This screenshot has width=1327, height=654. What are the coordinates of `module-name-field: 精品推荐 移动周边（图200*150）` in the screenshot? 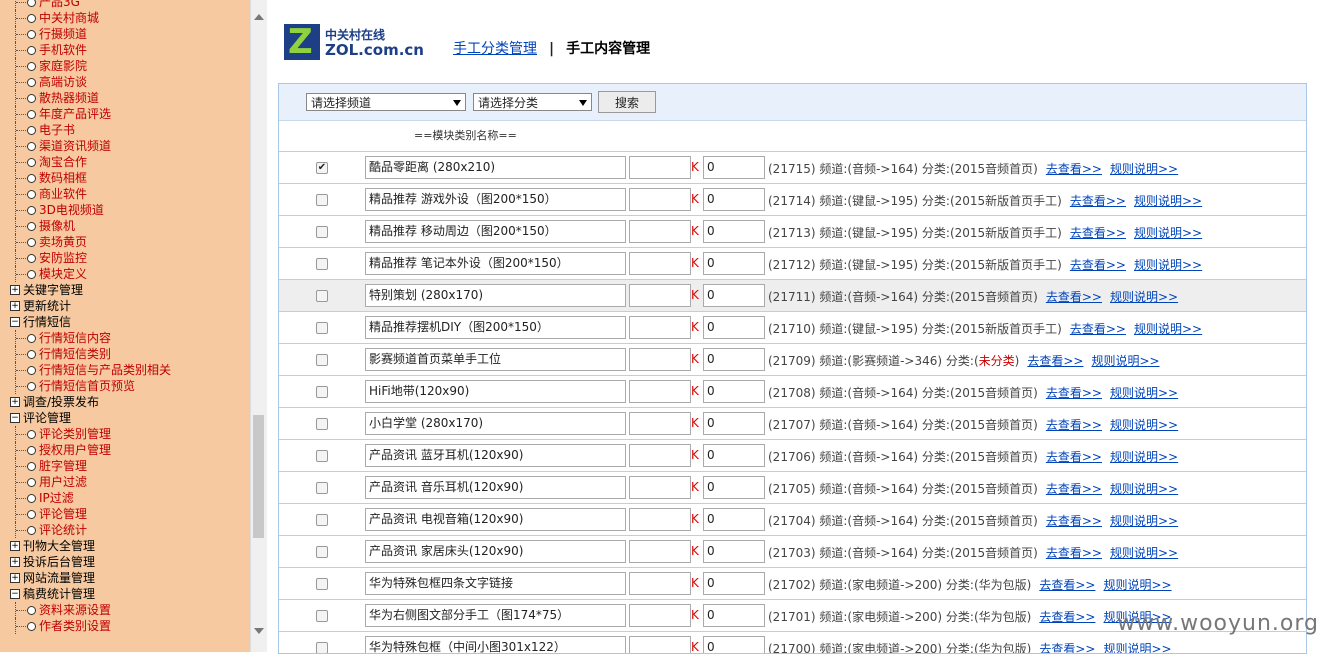 It's located at (495, 231).